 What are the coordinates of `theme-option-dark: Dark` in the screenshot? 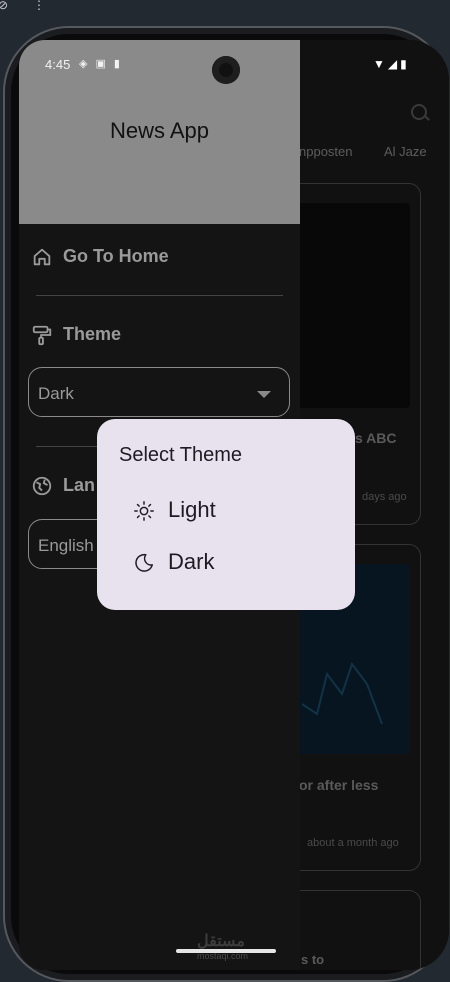 It's located at (173, 562).